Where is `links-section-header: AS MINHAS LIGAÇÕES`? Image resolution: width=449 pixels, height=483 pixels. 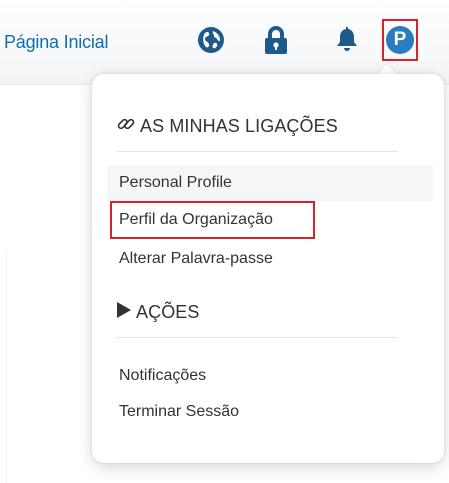 links-section-header: AS MINHAS LIGAÇÕES is located at coordinates (227, 126).